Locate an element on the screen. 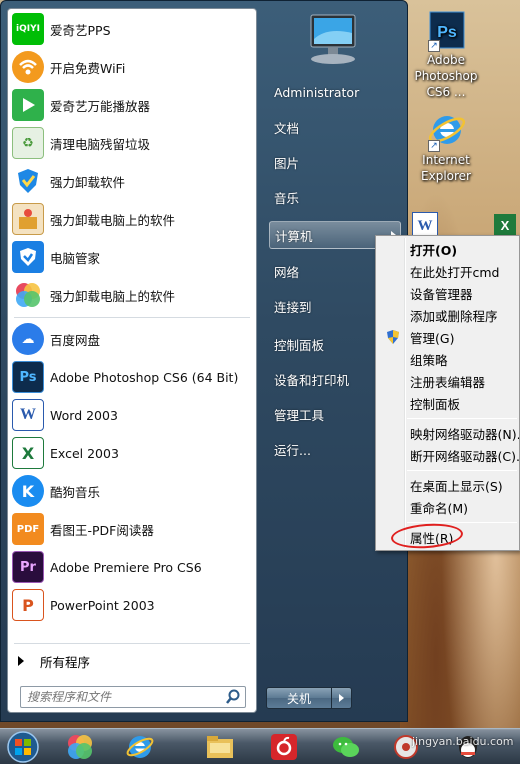 This screenshot has width=520, height=764. ctx-label: 管理(G) is located at coordinates (432, 338).